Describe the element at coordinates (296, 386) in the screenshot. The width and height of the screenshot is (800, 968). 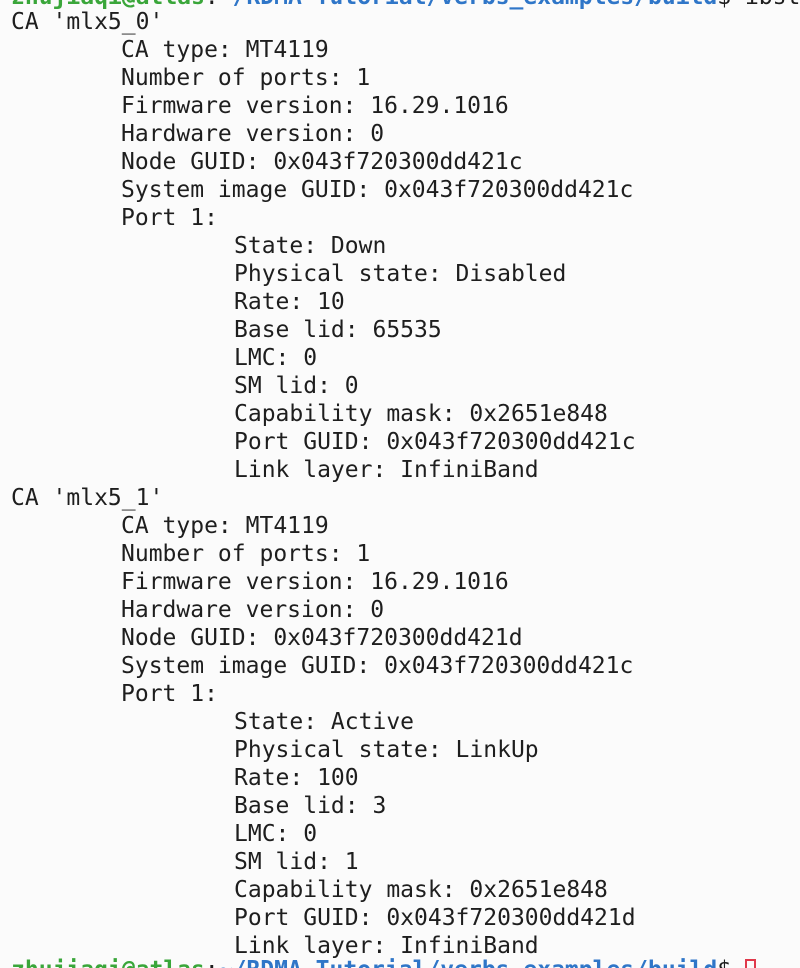
I see `port-sm-lid: SM lid: 0` at that location.